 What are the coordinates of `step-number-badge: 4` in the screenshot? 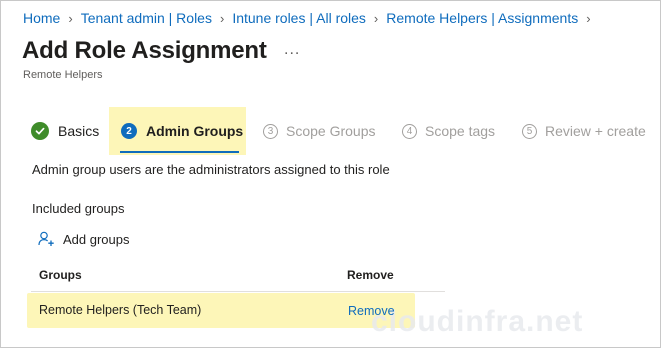 It's located at (409, 131).